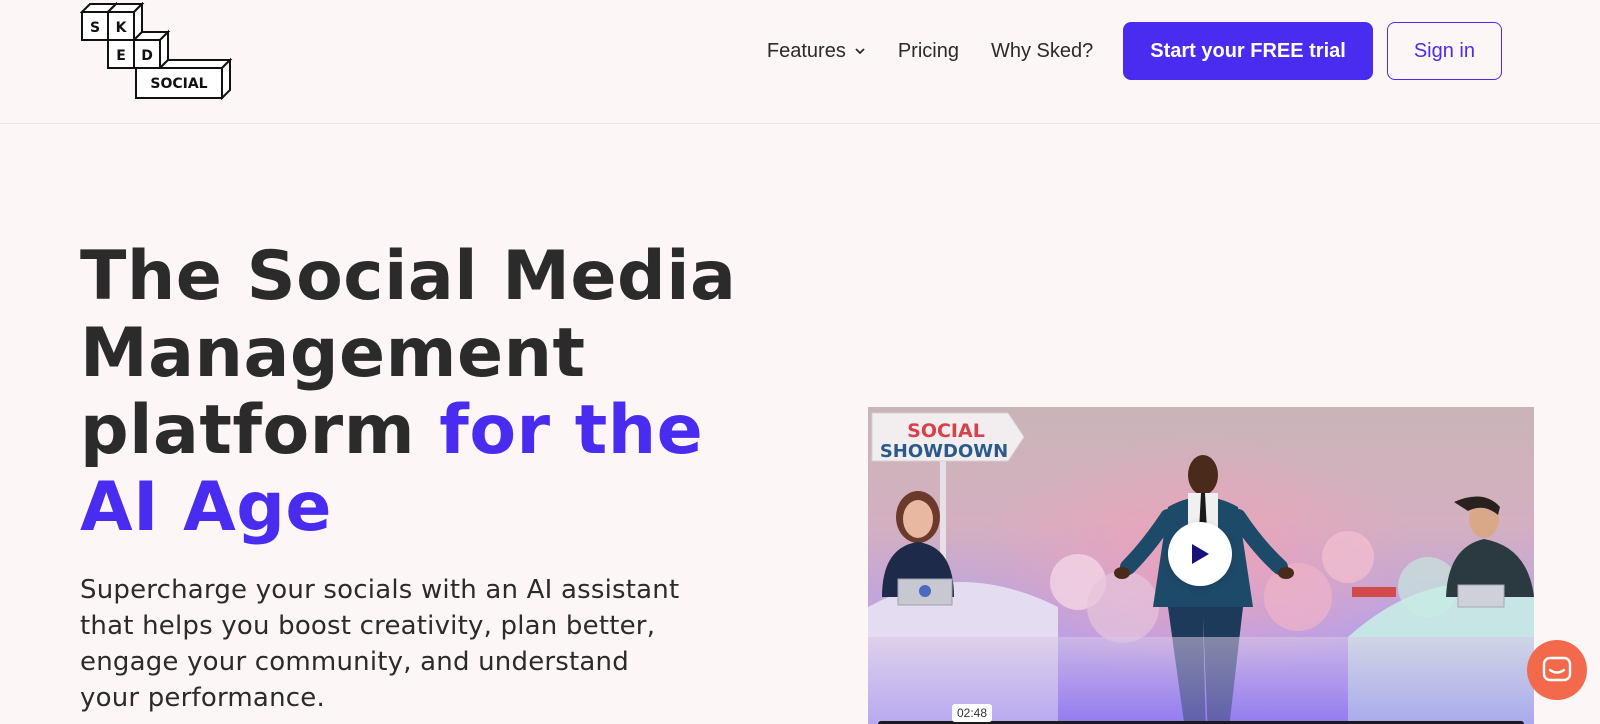  I want to click on start-free-trial-button: Start your FREE trial, so click(1248, 51).